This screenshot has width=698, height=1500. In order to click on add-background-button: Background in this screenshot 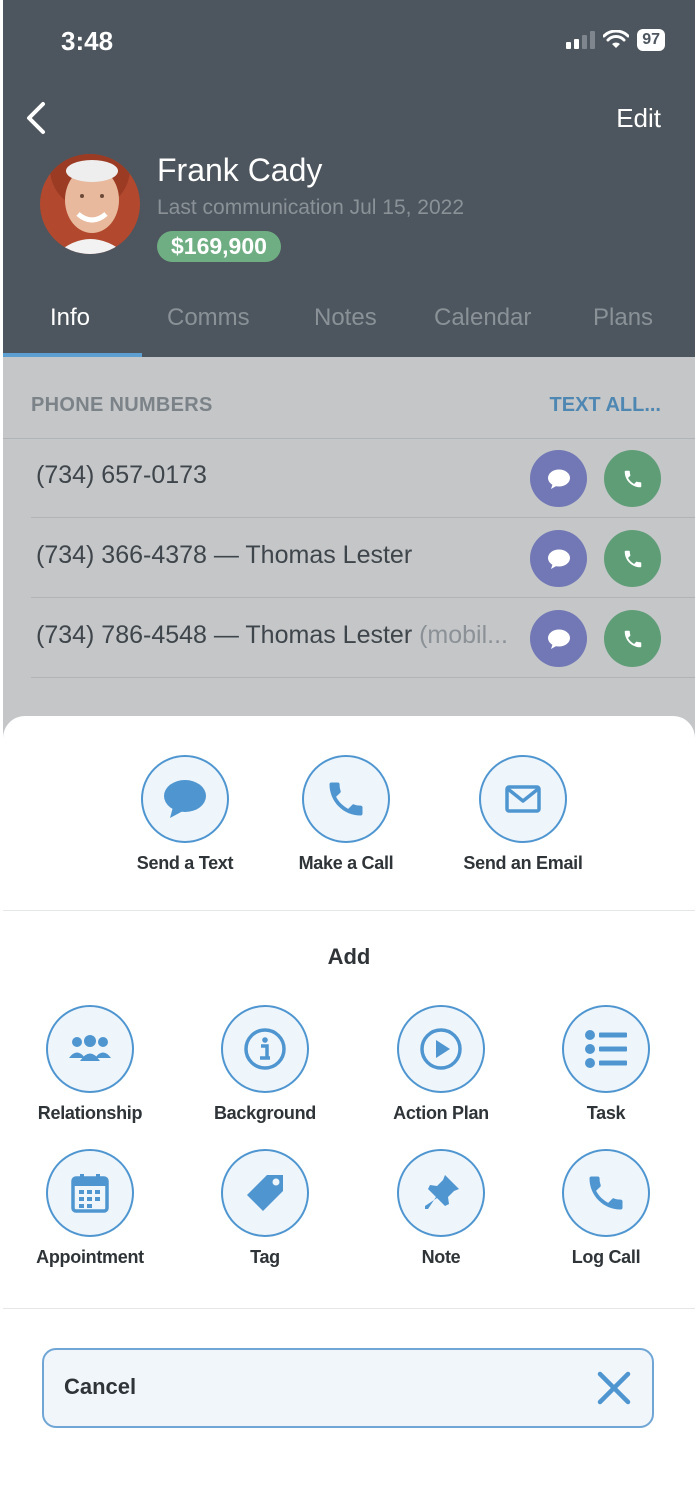, I will do `click(265, 1064)`.